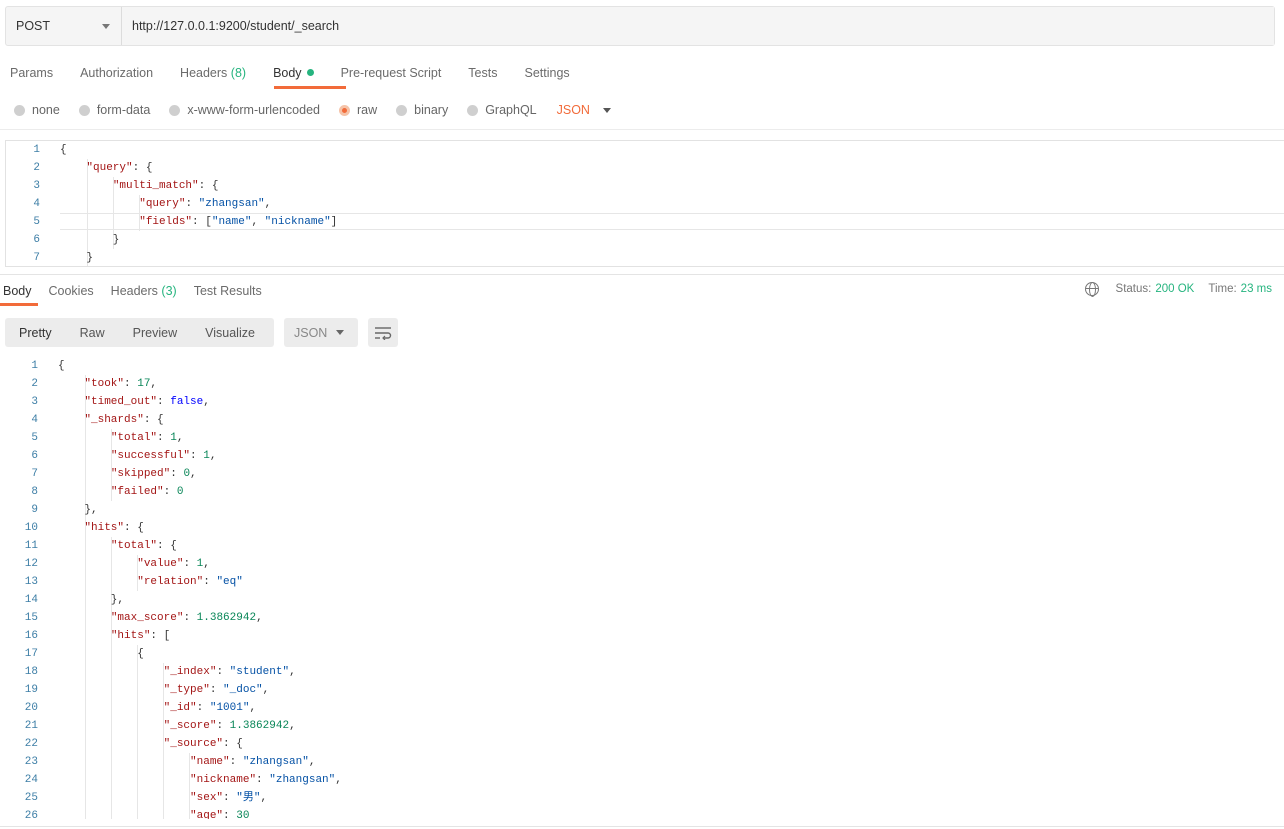  Describe the element at coordinates (642, 510) in the screenshot. I see `code-line: 9 },` at that location.